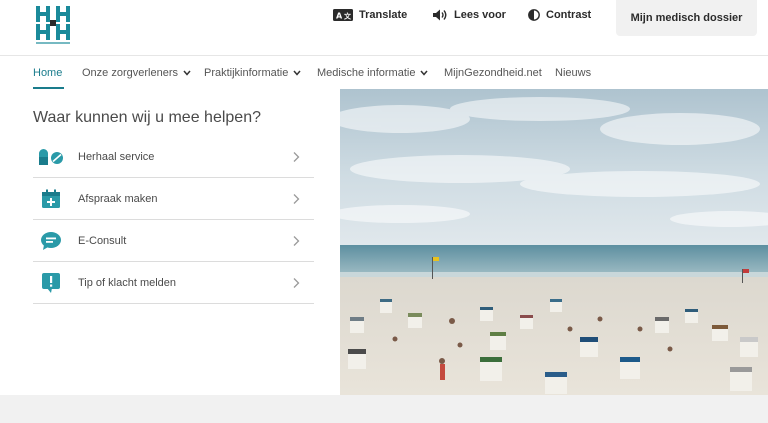 The image size is (768, 423). Describe the element at coordinates (686, 18) in the screenshot. I see `medical-dossier-button: Mijn medisch dossier` at that location.